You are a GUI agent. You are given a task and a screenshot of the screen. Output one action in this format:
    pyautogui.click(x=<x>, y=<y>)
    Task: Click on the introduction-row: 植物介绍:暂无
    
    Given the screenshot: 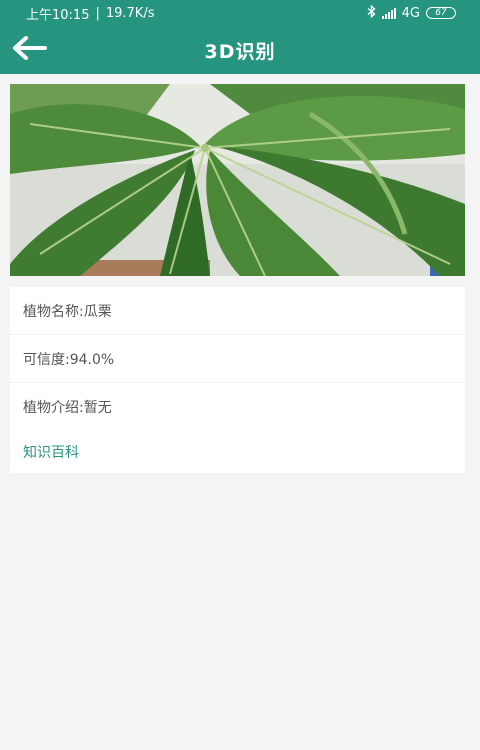 What is the action you would take?
    pyautogui.click(x=237, y=407)
    